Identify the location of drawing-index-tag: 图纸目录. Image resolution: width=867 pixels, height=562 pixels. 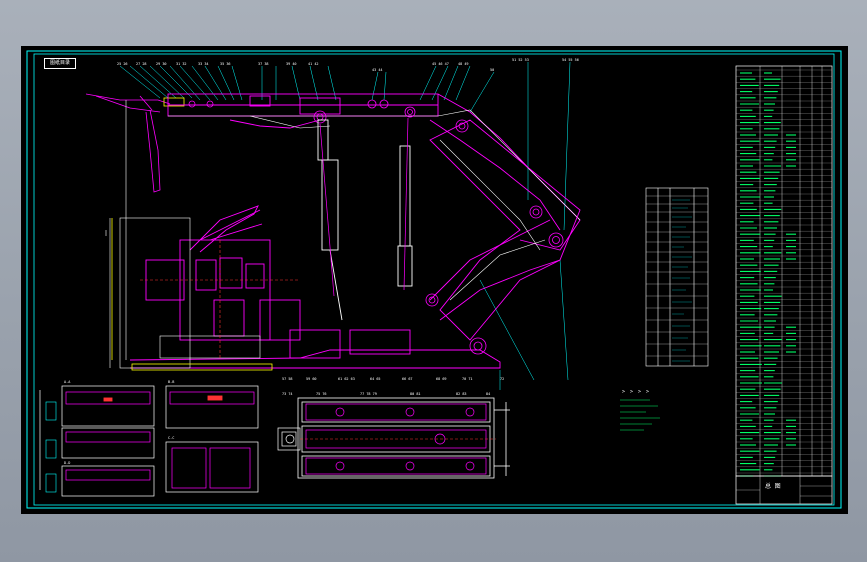
(60, 63).